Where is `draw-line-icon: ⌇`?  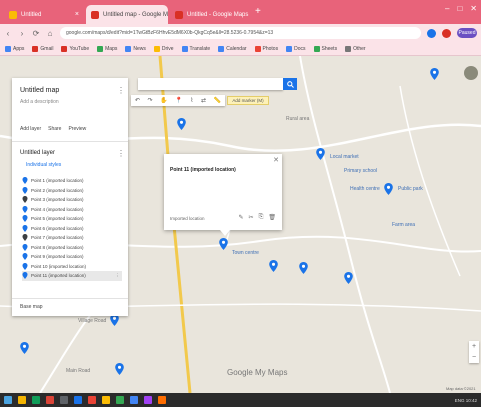 draw-line-icon: ⌇ is located at coordinates (191, 100).